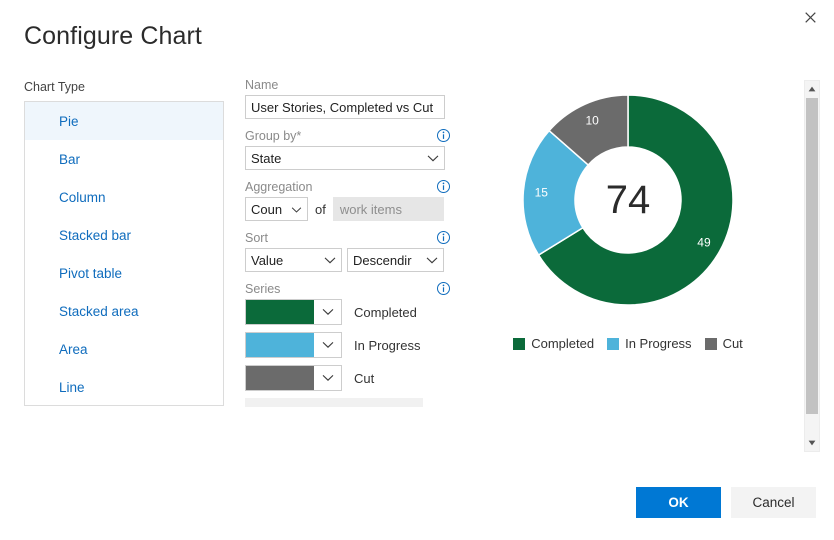 This screenshot has width=834, height=540. I want to click on ok-button: OK, so click(678, 502).